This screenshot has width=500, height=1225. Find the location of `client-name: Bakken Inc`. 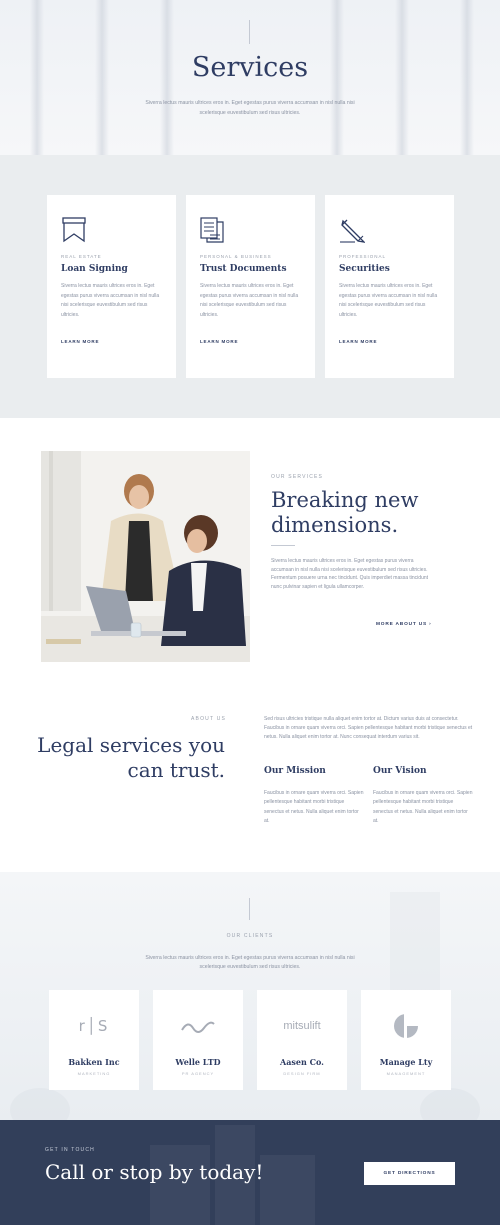

client-name: Bakken Inc is located at coordinates (94, 1062).